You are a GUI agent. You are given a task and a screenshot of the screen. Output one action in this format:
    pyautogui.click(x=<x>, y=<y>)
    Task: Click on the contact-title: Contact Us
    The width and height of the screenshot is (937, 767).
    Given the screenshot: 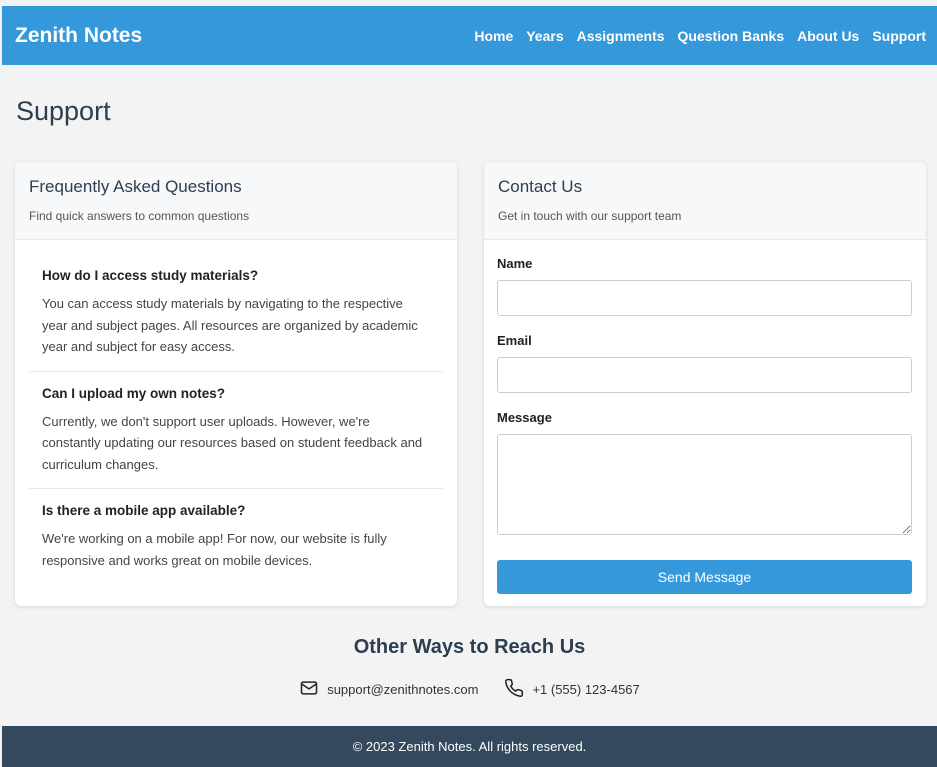 What is the action you would take?
    pyautogui.click(x=540, y=186)
    